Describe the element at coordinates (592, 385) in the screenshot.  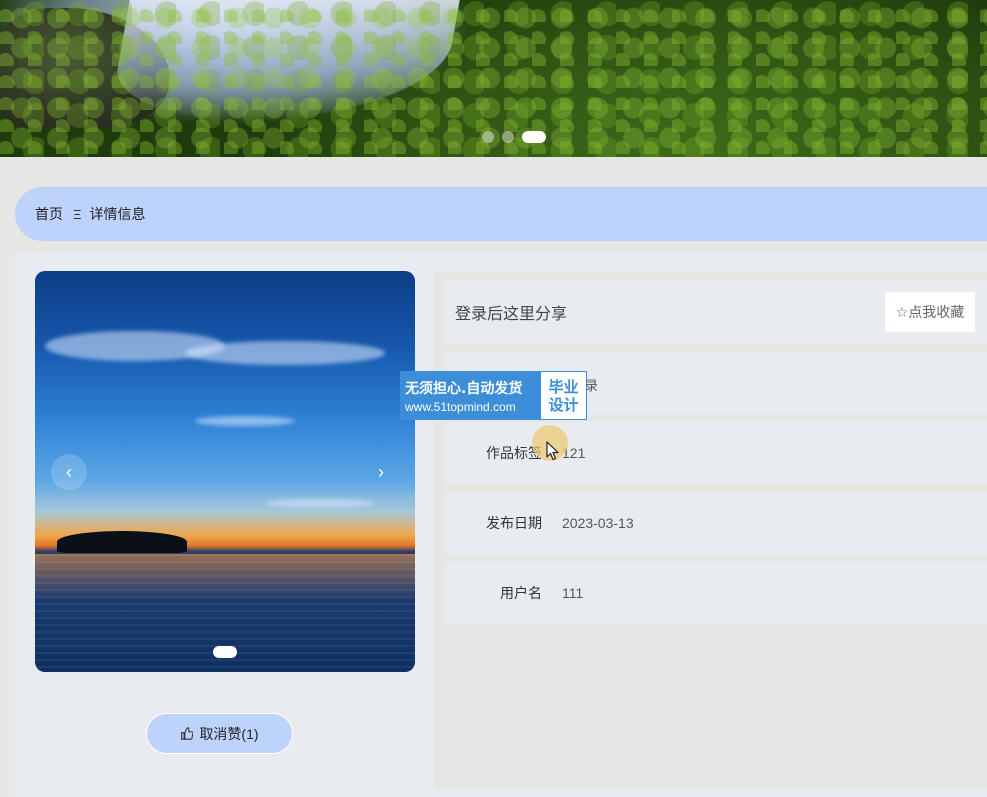
I see `obscured-row-text: 录` at that location.